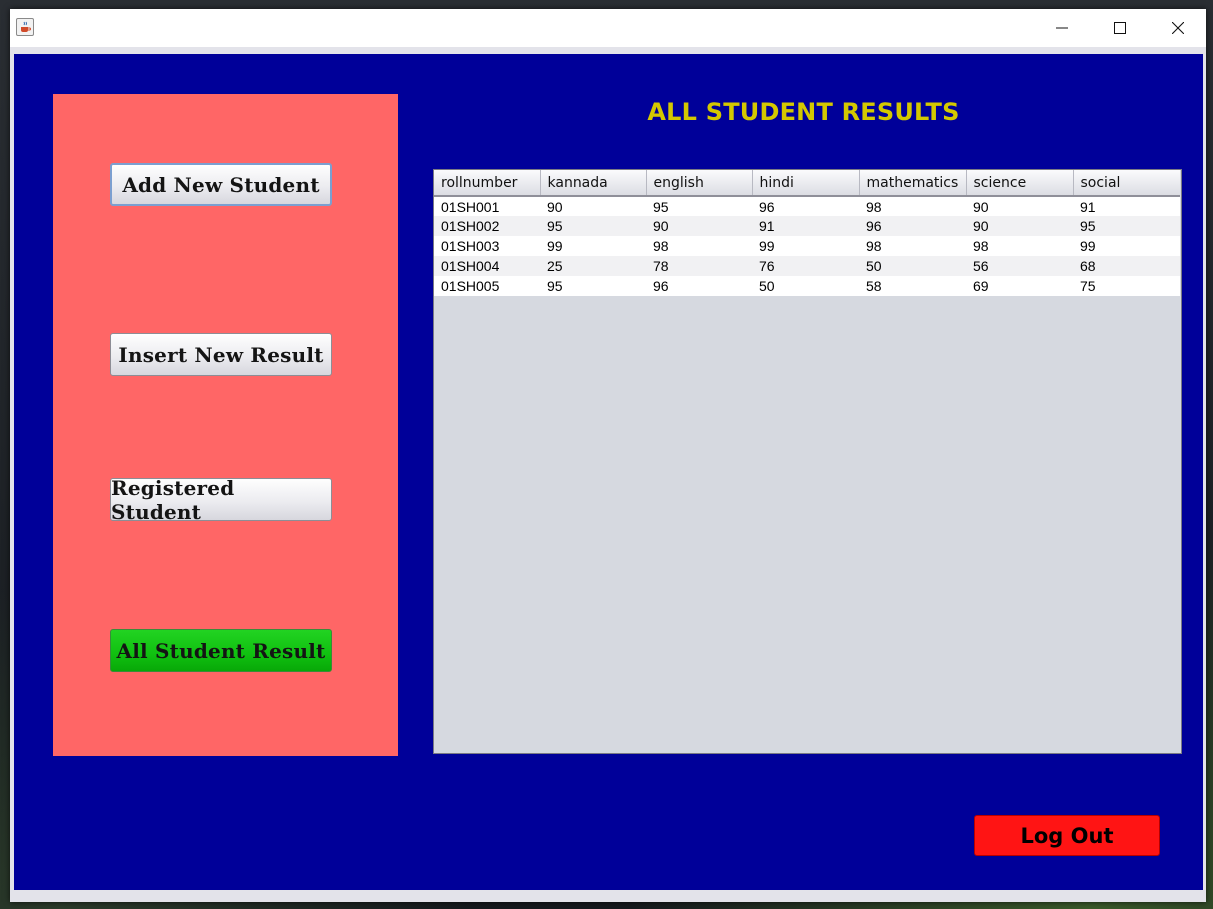  What do you see at coordinates (608, 28) in the screenshot?
I see `title-bar` at bounding box center [608, 28].